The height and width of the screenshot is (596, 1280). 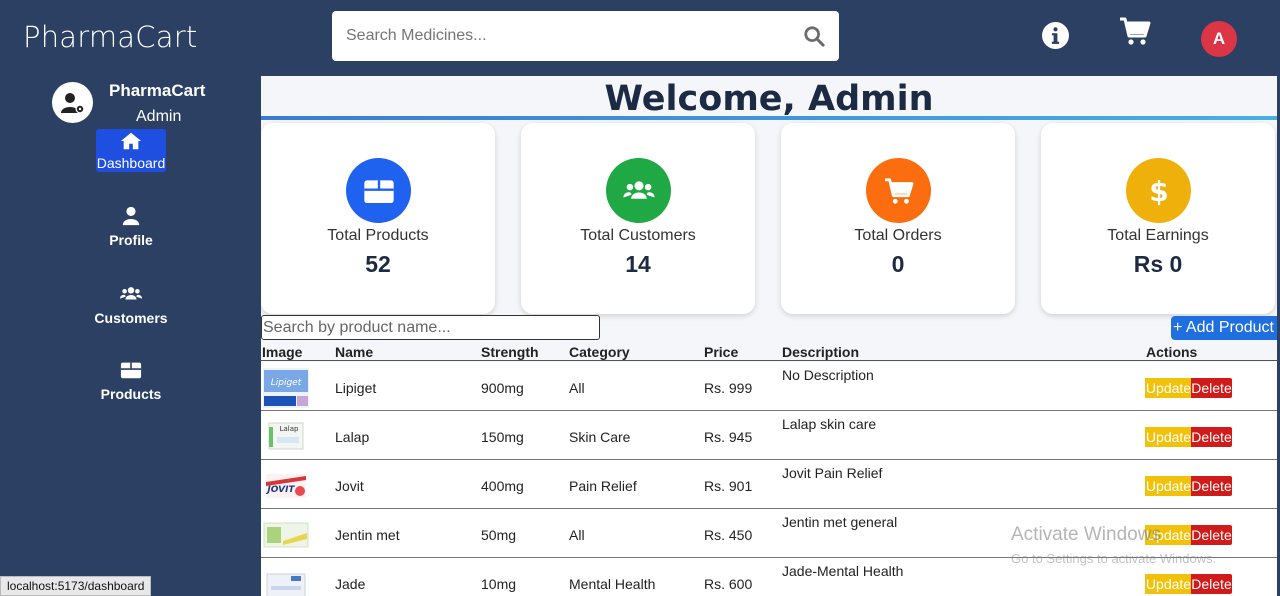 I want to click on card-total-orders: Total Orders 0, so click(x=898, y=218).